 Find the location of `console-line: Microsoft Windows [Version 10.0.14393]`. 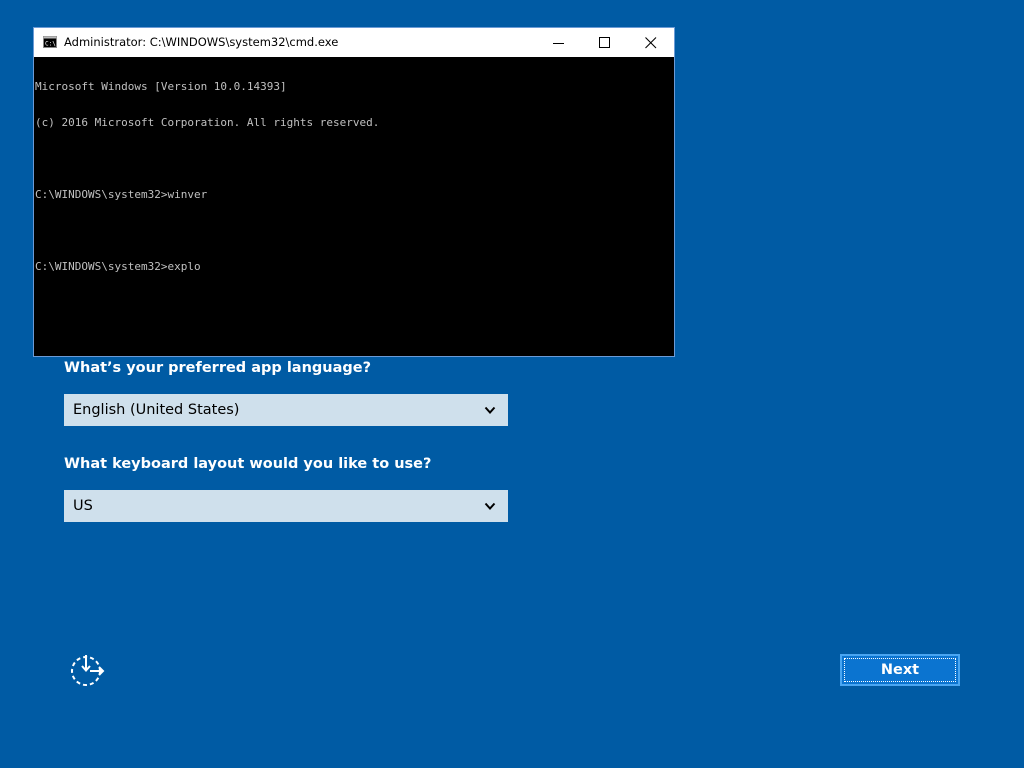

console-line: Microsoft Windows [Version 10.0.14393] is located at coordinates (161, 86).